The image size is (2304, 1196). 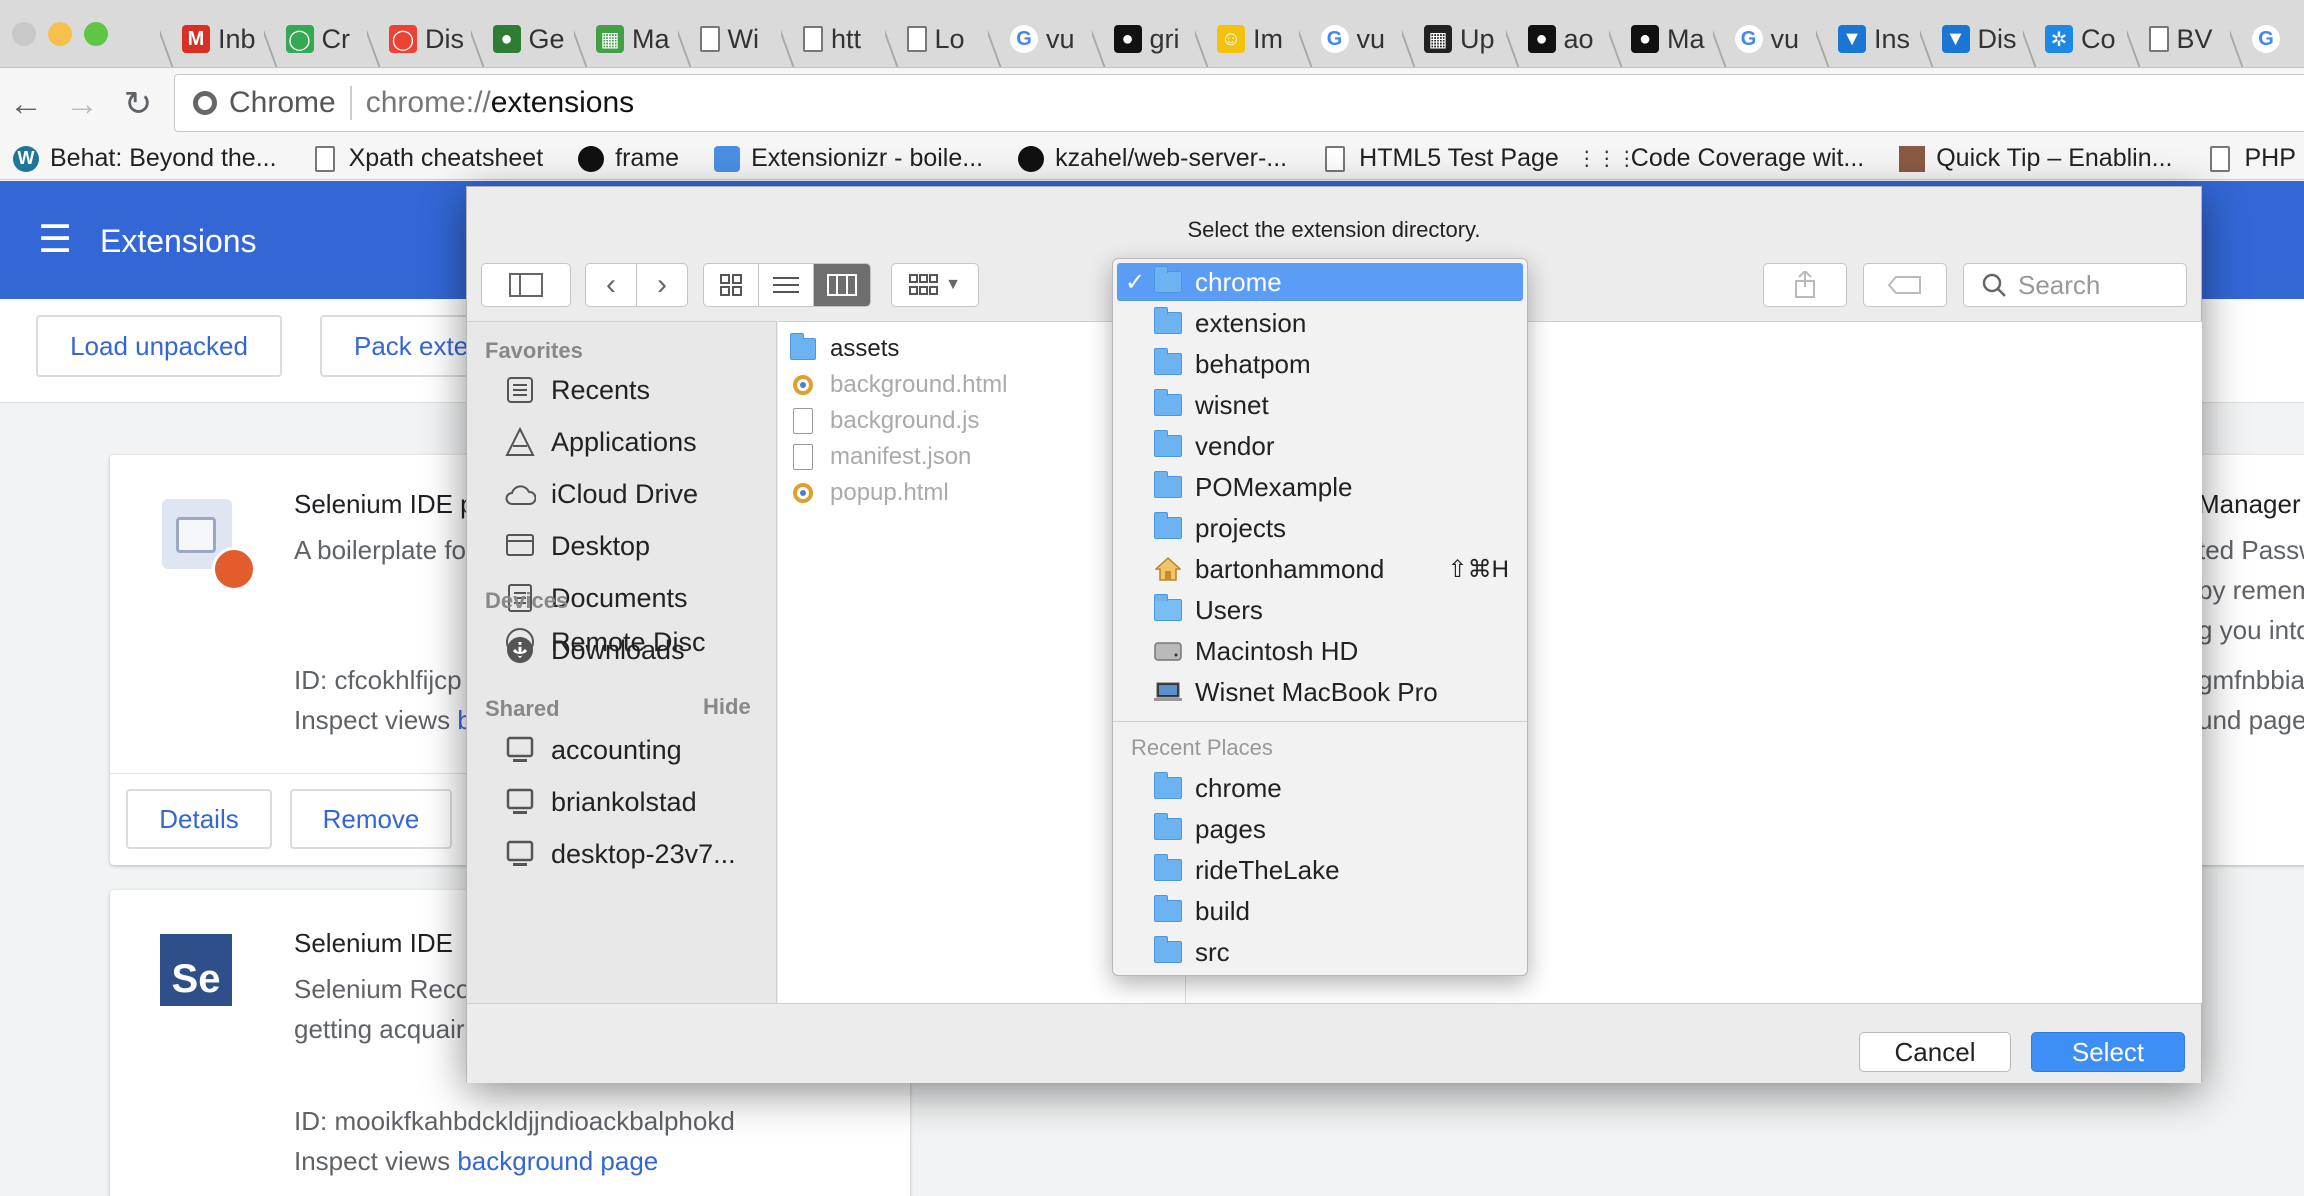 What do you see at coordinates (1320, 569) in the screenshot?
I see `path-item-bartonhammond: bartonhammond ⇧⌘H` at bounding box center [1320, 569].